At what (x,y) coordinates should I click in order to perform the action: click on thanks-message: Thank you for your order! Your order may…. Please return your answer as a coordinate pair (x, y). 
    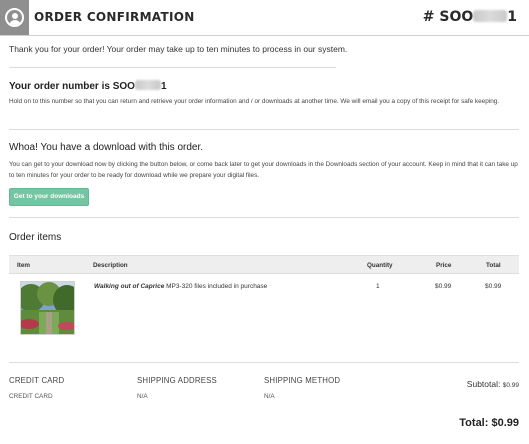
    Looking at the image, I should click on (178, 49).